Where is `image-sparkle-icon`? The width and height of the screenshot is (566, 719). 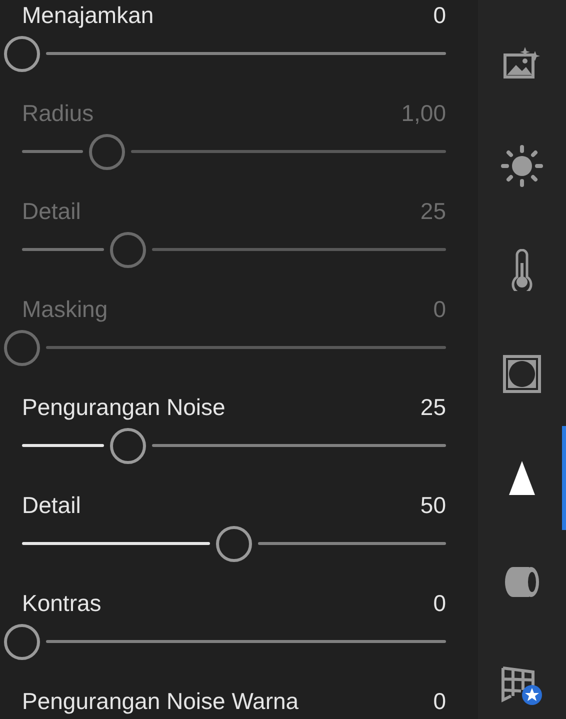 image-sparkle-icon is located at coordinates (522, 62).